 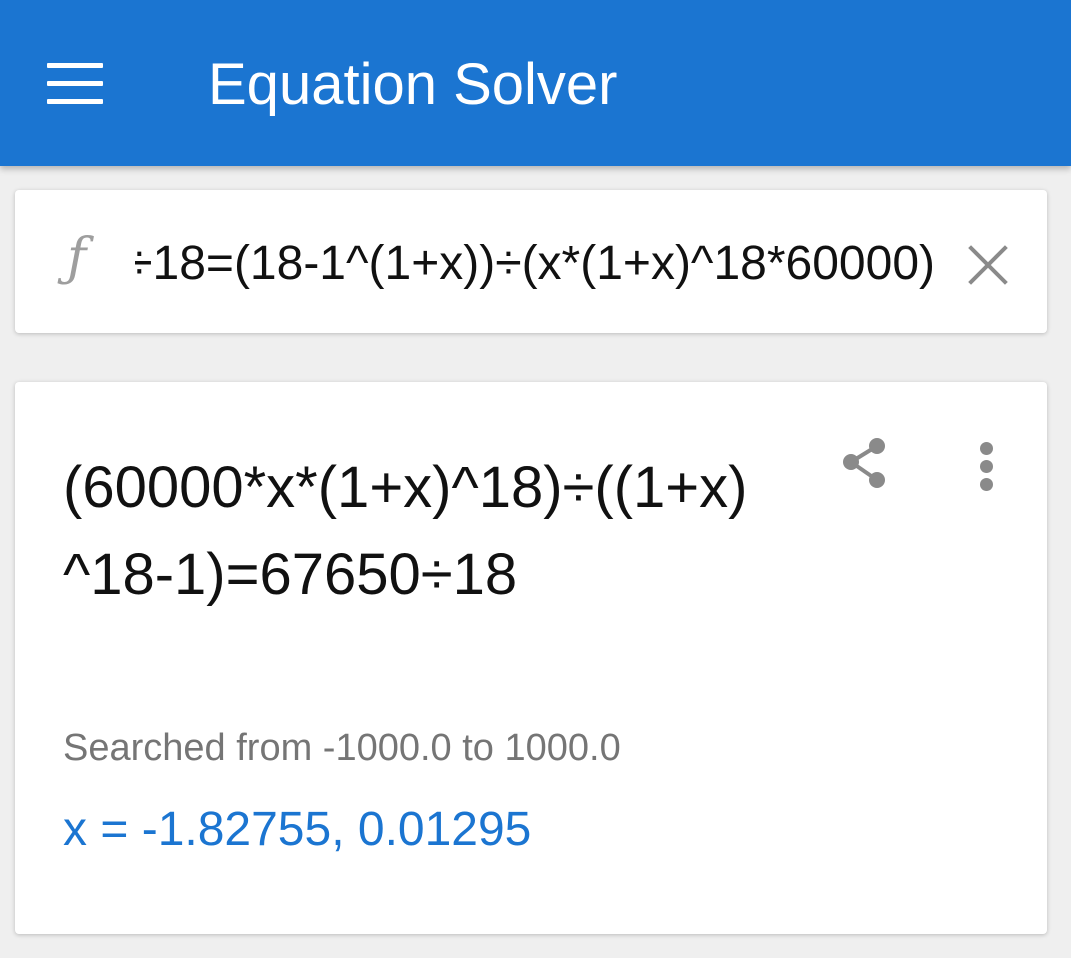 I want to click on hamburger-menu-icon, so click(x=75, y=83).